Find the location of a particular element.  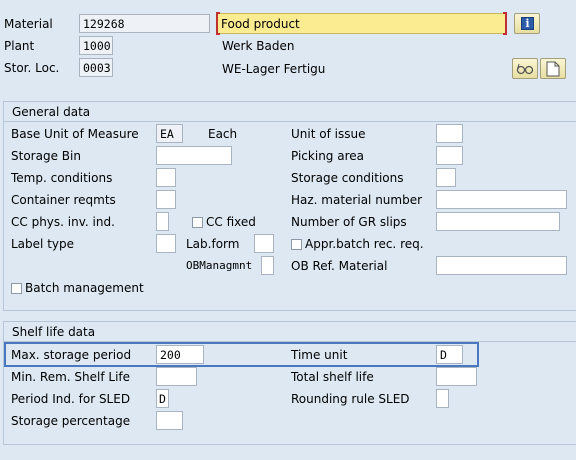

document-icon is located at coordinates (553, 69).